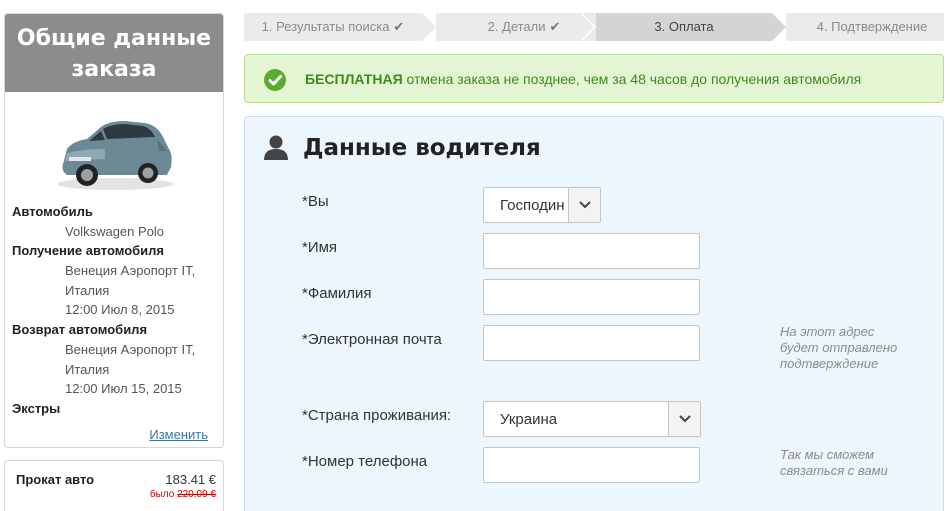 Image resolution: width=951 pixels, height=511 pixels. I want to click on salutation-label: *Вы, so click(315, 201).